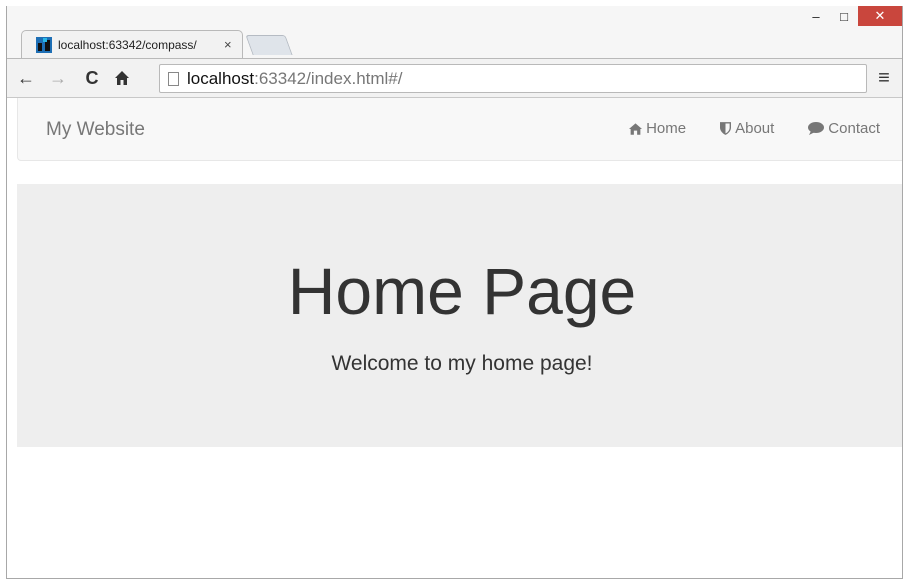  I want to click on site-brand: My Website, so click(95, 130).